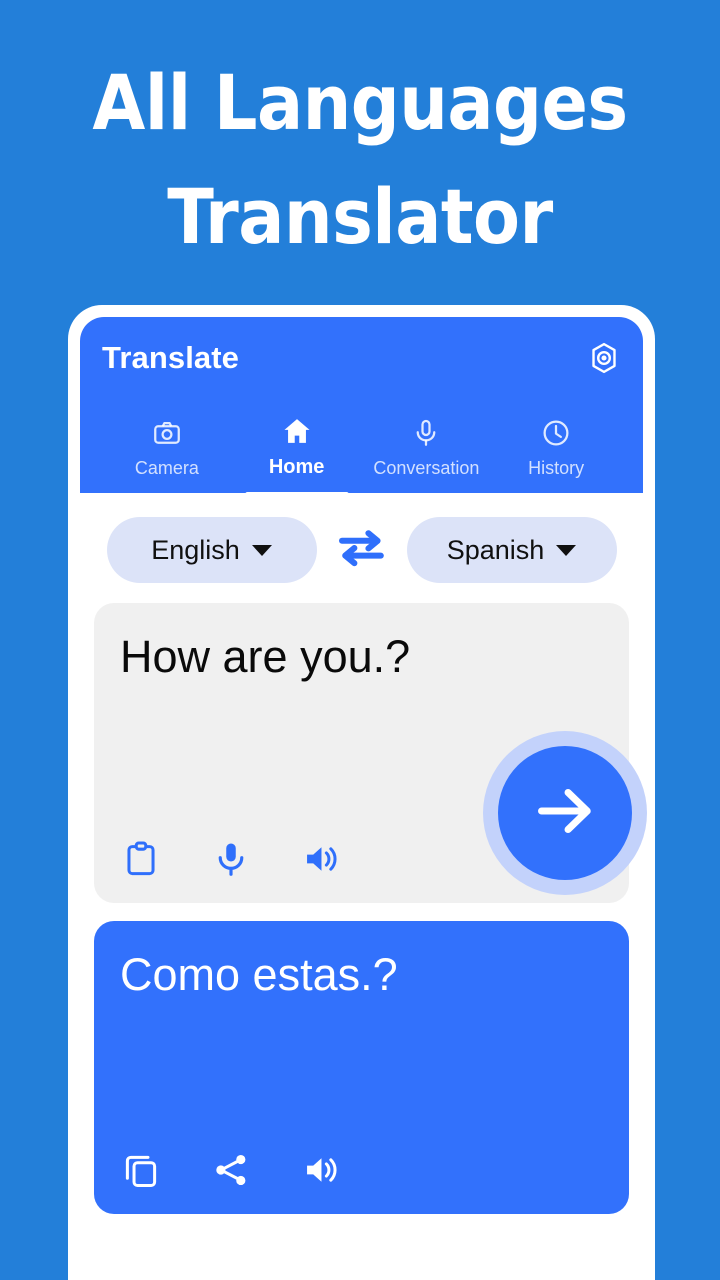 The height and width of the screenshot is (1280, 720). I want to click on translate-button, so click(565, 813).